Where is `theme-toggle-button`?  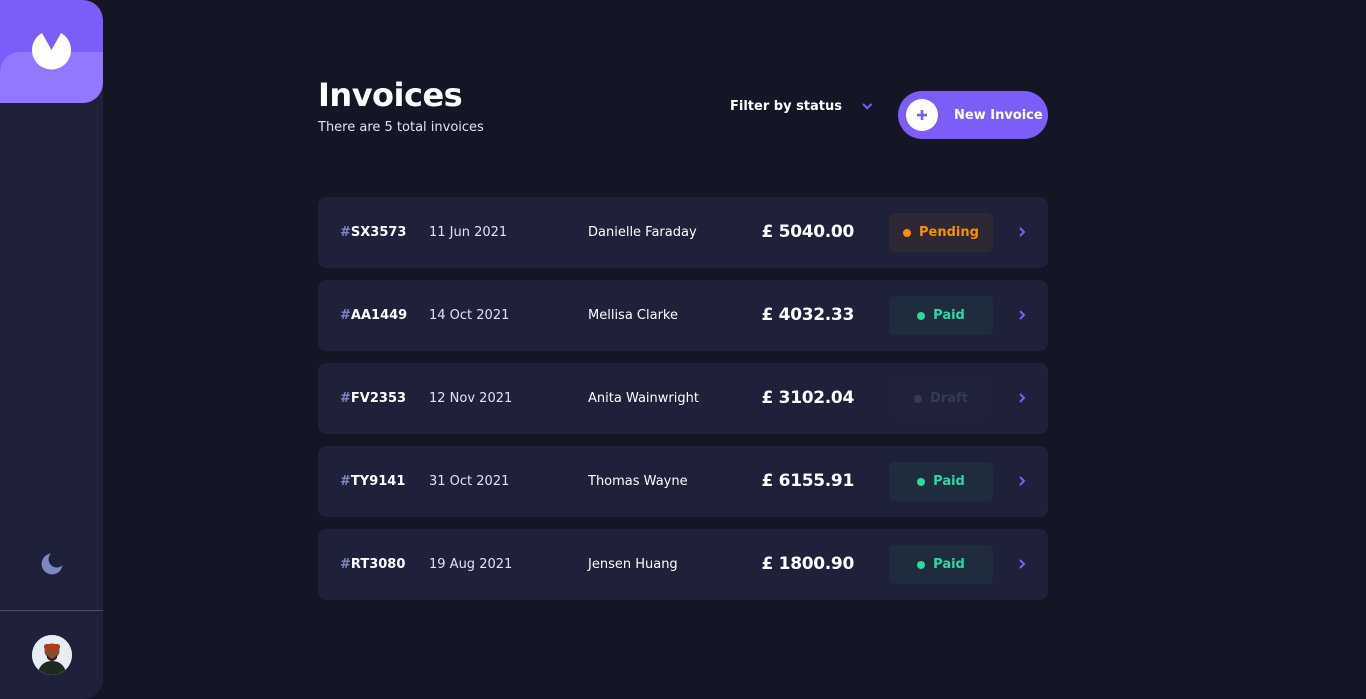 theme-toggle-button is located at coordinates (52, 564).